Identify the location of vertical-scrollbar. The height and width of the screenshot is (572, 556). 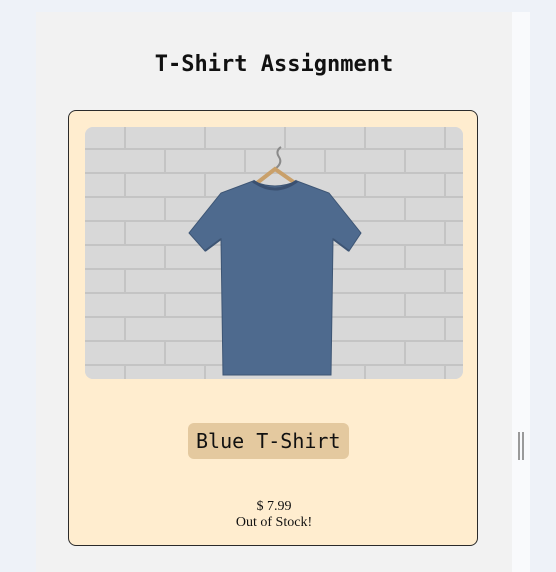
(521, 292).